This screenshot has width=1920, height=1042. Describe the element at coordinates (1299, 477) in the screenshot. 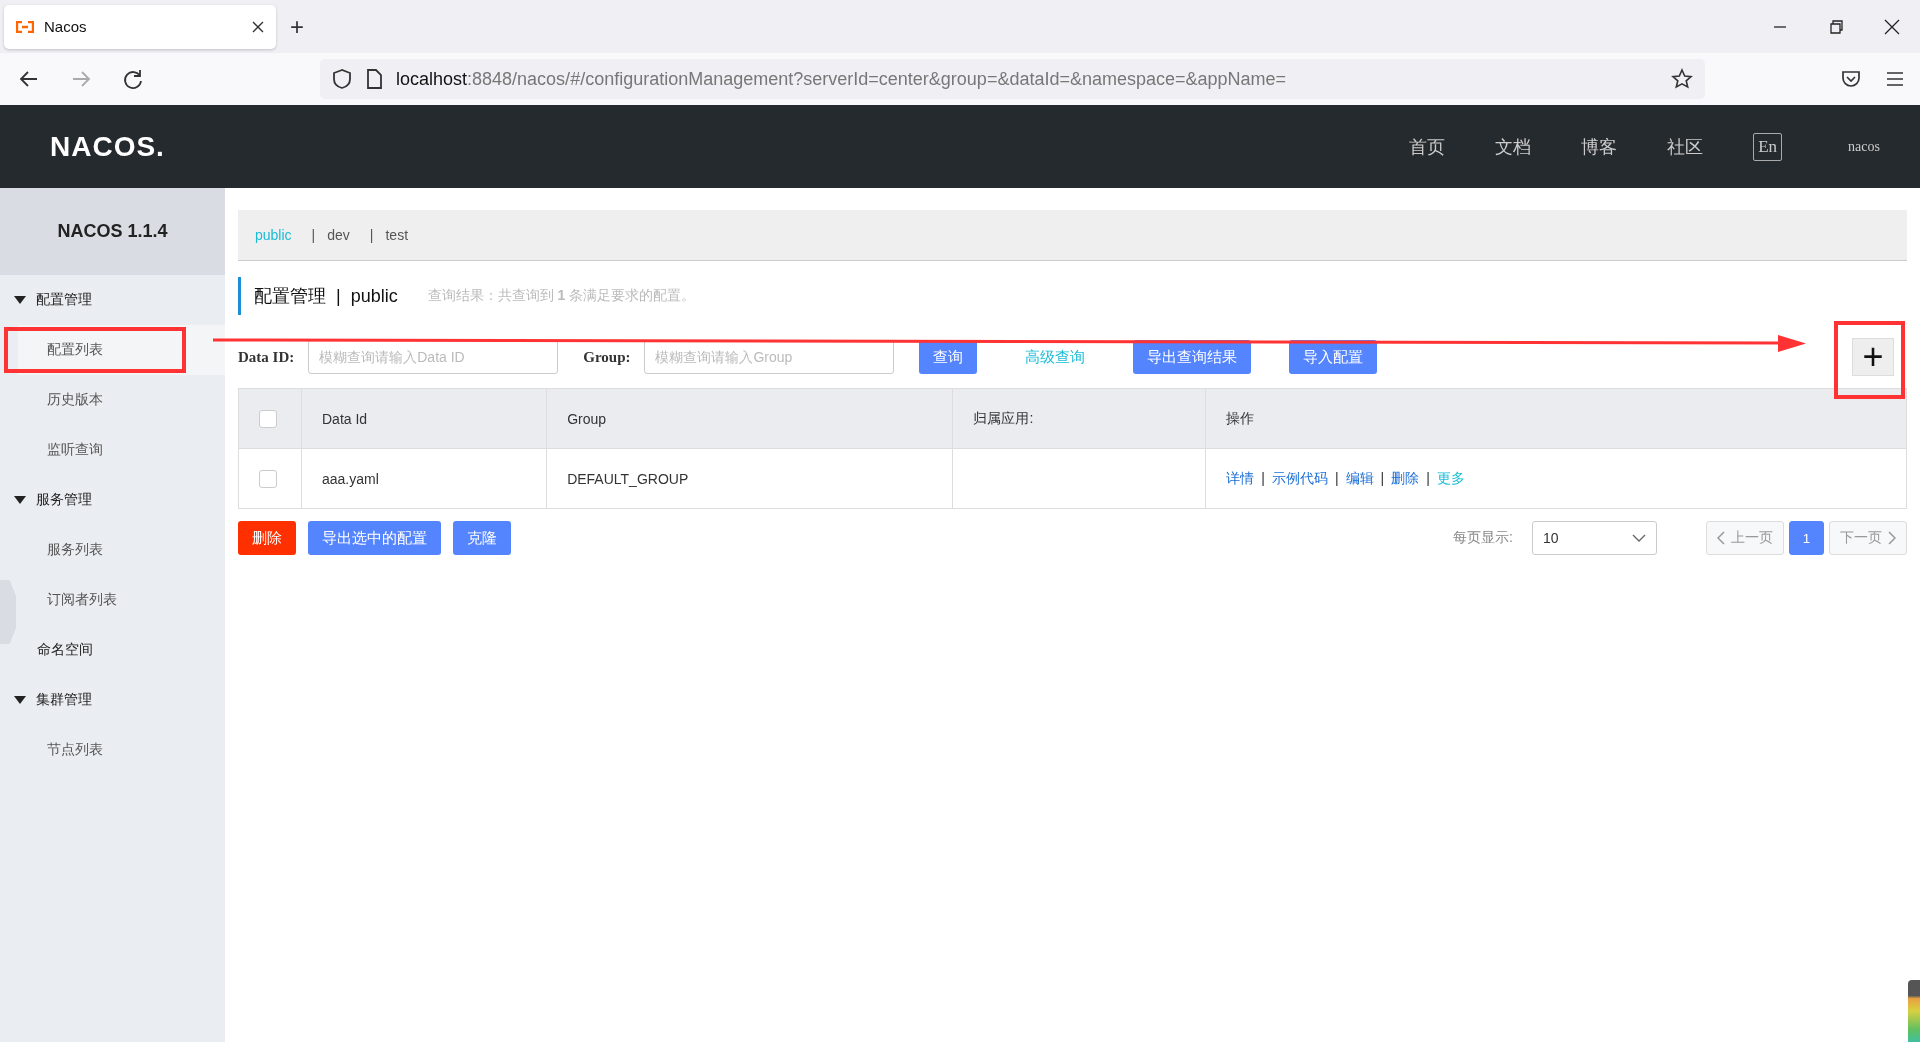

I see `action-link: 示例代码` at that location.